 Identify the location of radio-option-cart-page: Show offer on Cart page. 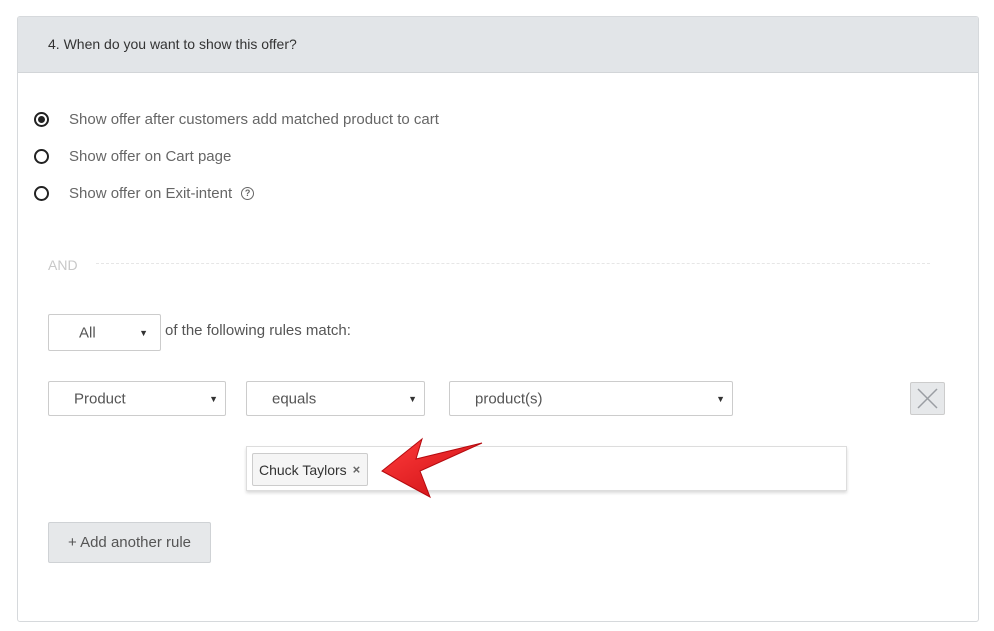
(132, 156).